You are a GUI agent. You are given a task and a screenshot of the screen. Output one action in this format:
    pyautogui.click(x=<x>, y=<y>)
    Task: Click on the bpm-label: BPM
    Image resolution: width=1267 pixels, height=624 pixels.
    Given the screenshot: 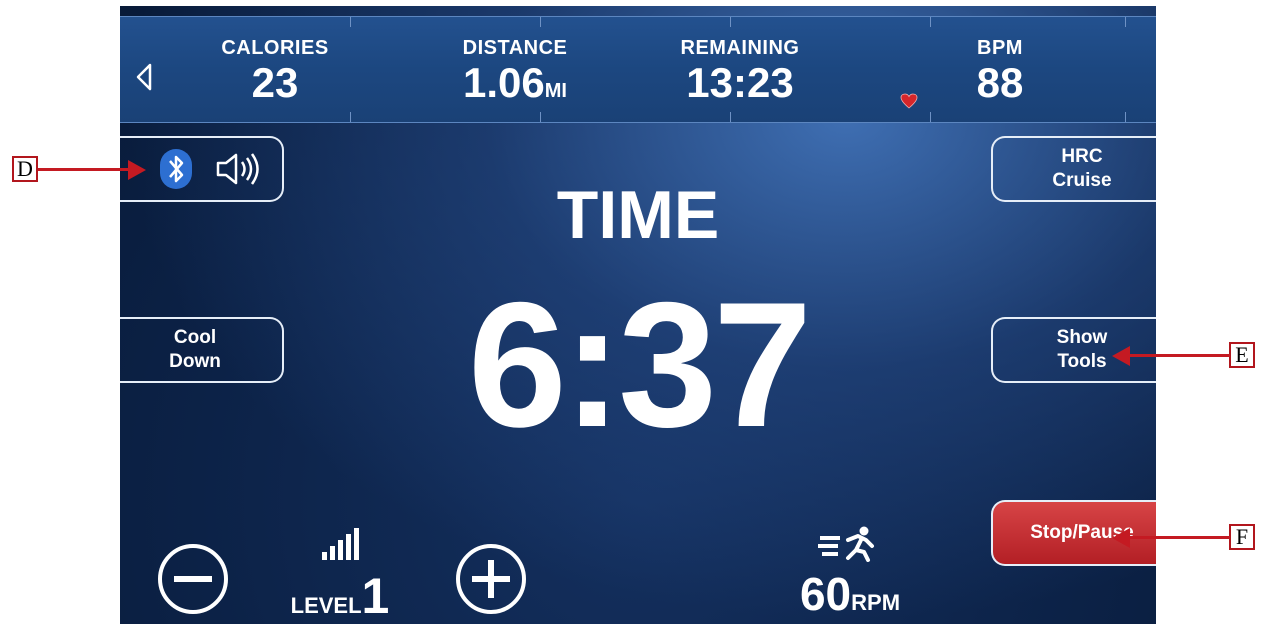 What is the action you would take?
    pyautogui.click(x=1000, y=48)
    